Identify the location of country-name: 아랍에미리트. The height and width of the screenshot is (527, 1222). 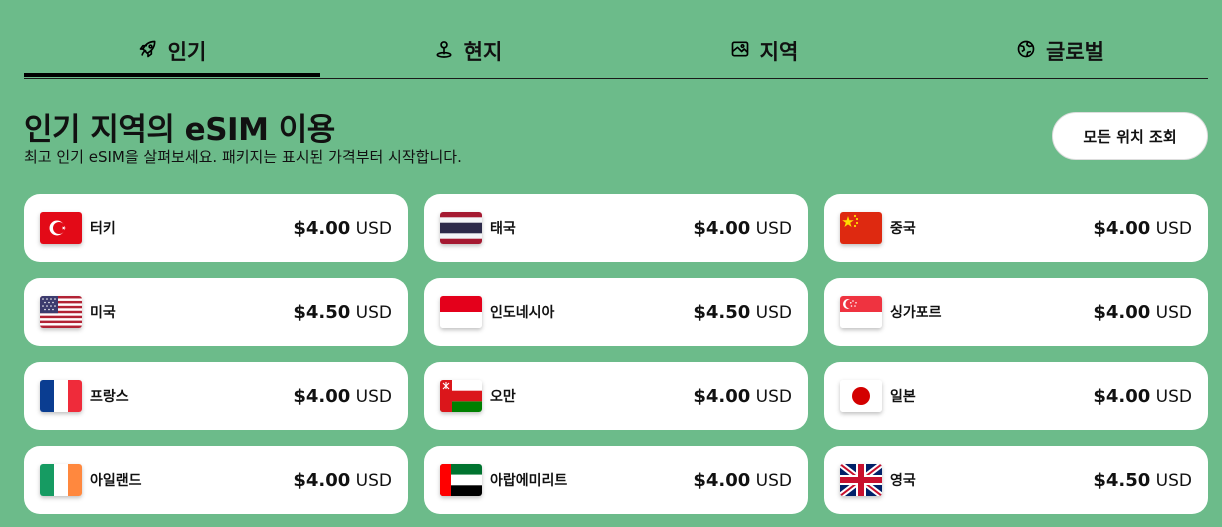
(529, 481).